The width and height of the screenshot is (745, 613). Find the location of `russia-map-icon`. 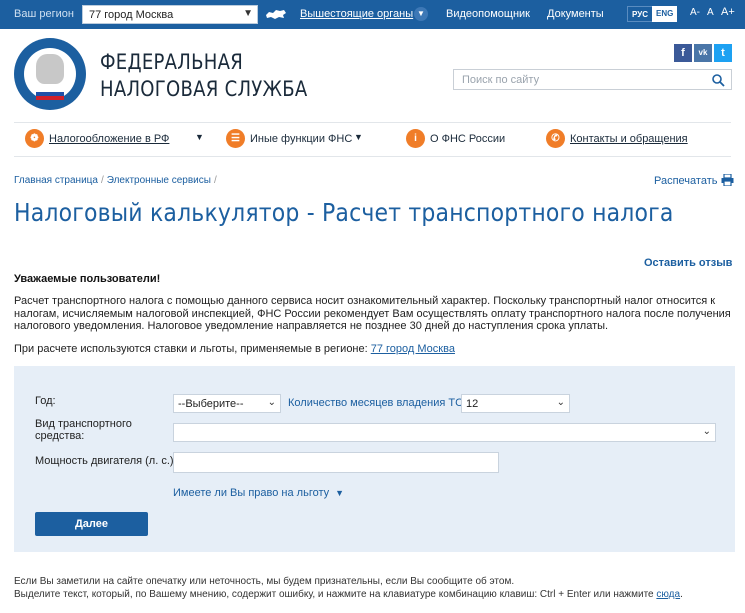

russia-map-icon is located at coordinates (276, 14).